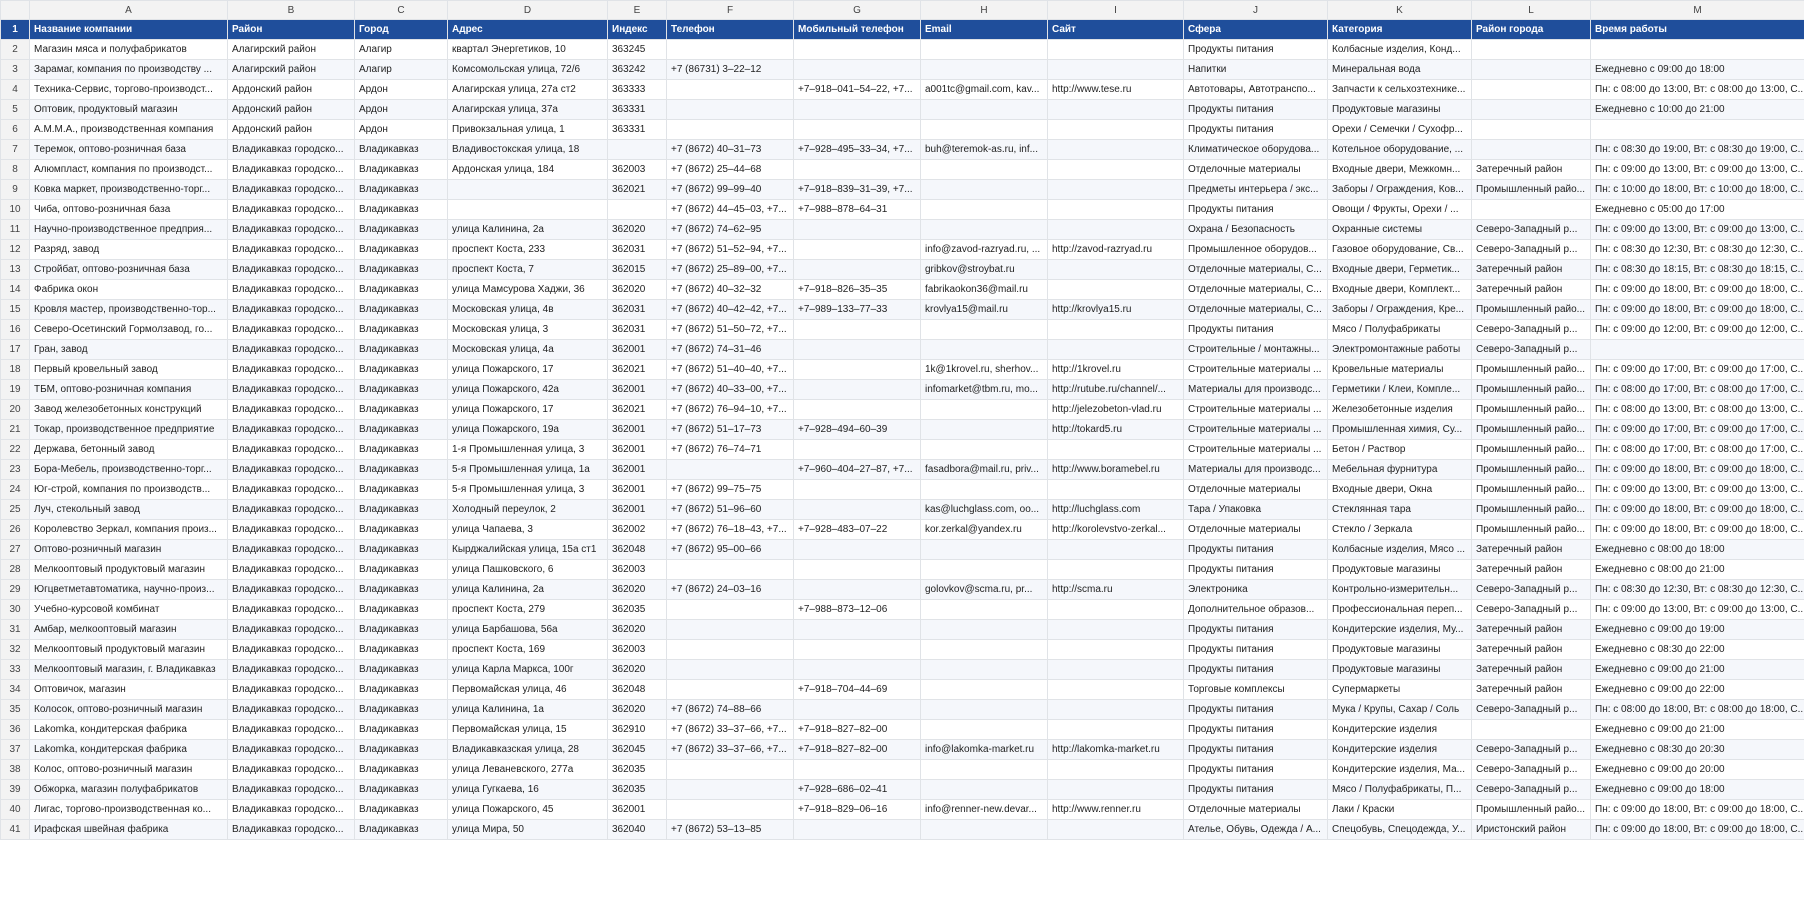  I want to click on row-number: 38, so click(15, 769).